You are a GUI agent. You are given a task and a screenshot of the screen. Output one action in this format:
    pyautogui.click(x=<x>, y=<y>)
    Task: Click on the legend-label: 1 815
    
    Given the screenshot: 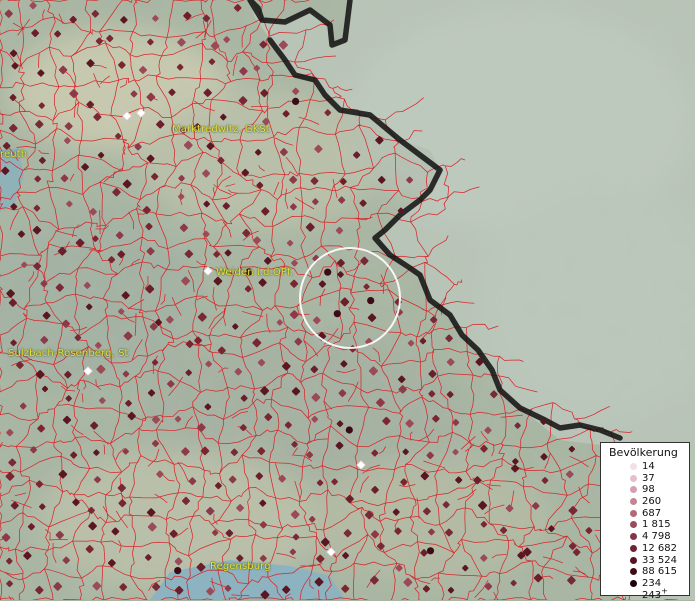 What is the action you would take?
    pyautogui.click(x=656, y=525)
    